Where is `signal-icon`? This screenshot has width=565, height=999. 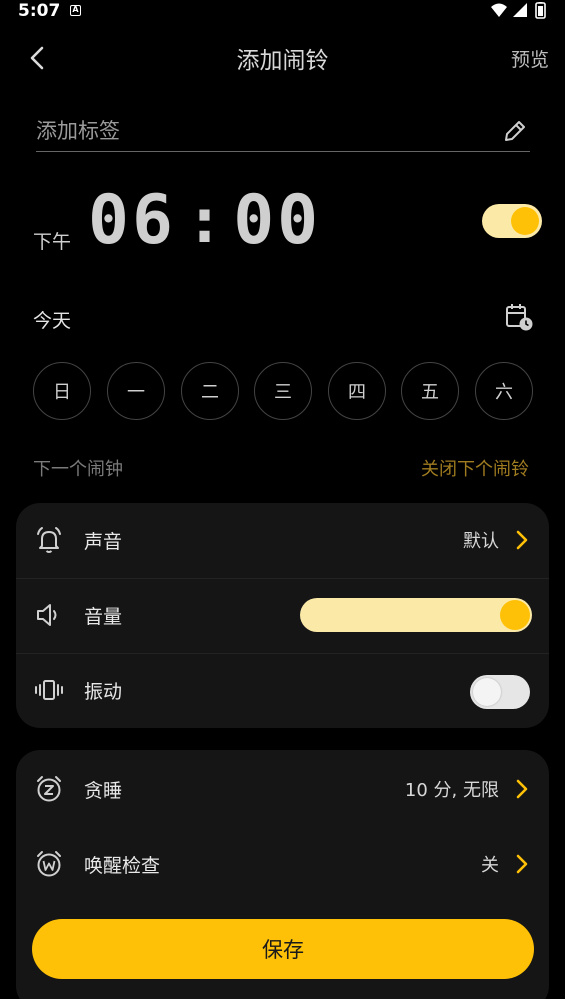 signal-icon is located at coordinates (520, 10).